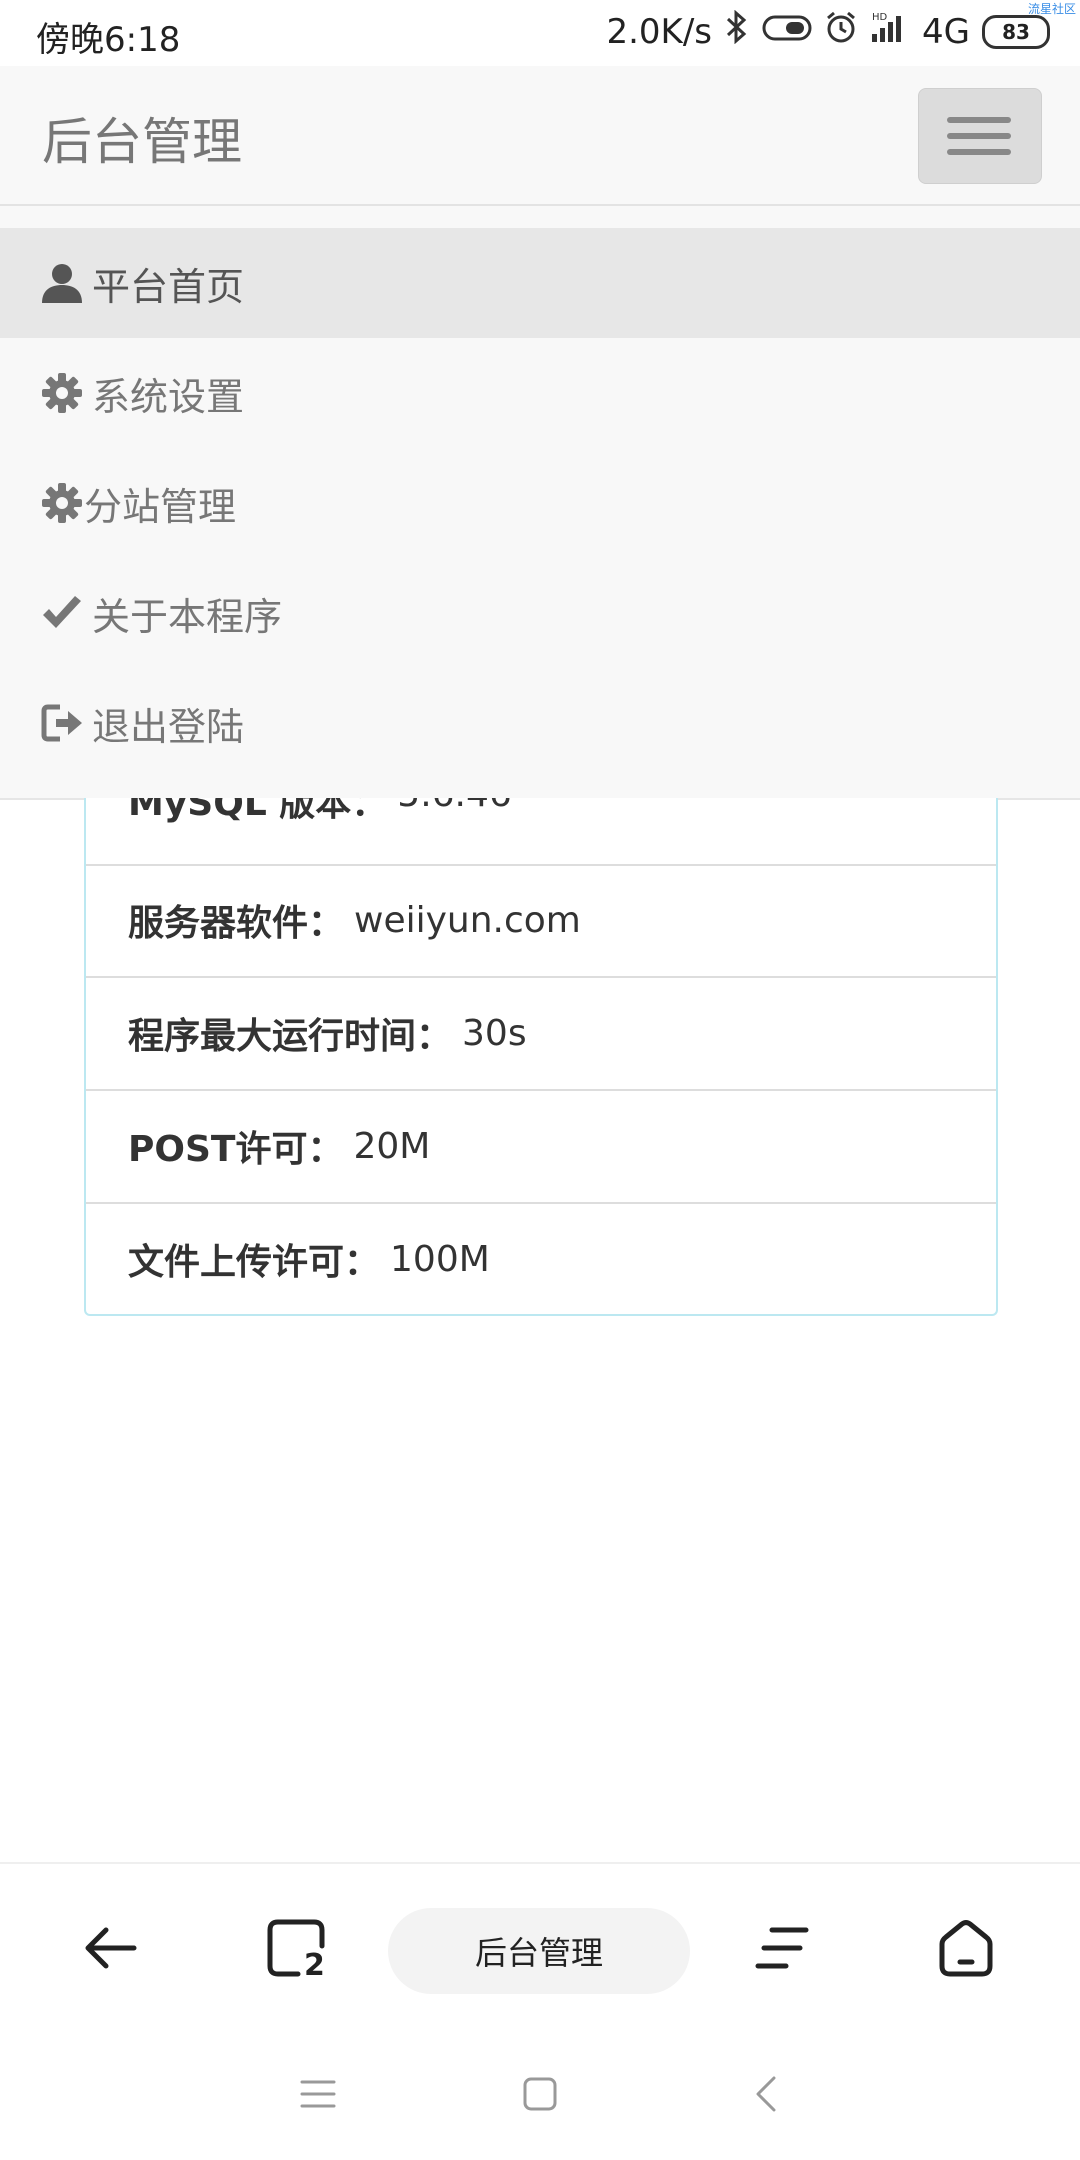 The height and width of the screenshot is (2160, 1080). What do you see at coordinates (392, 1146) in the screenshot?
I see `row-value: 20M` at bounding box center [392, 1146].